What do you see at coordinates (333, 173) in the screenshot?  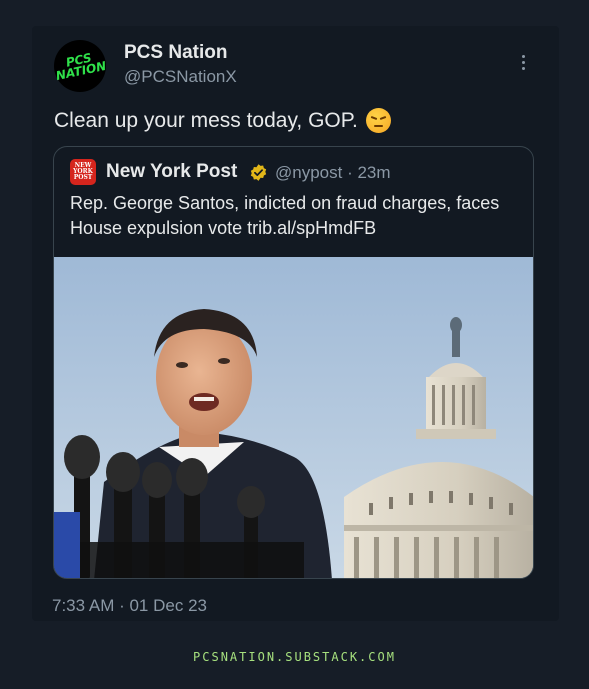 I see `quoted-handle-time: @nypost · 23m` at bounding box center [333, 173].